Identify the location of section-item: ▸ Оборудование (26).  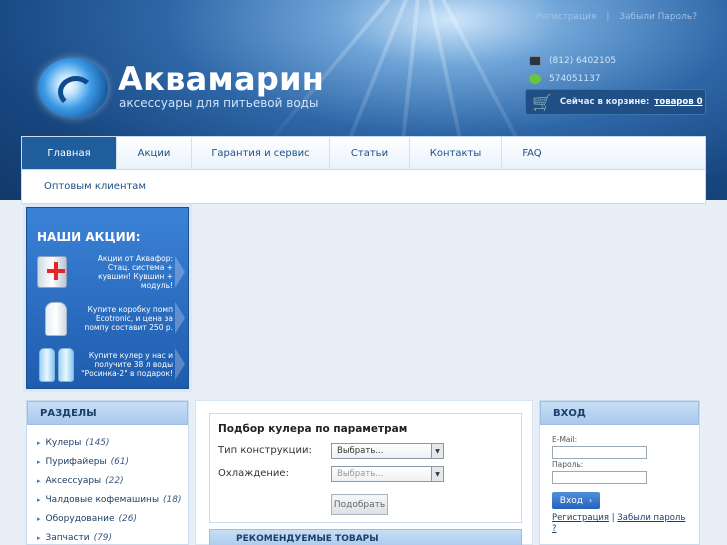
(112, 518).